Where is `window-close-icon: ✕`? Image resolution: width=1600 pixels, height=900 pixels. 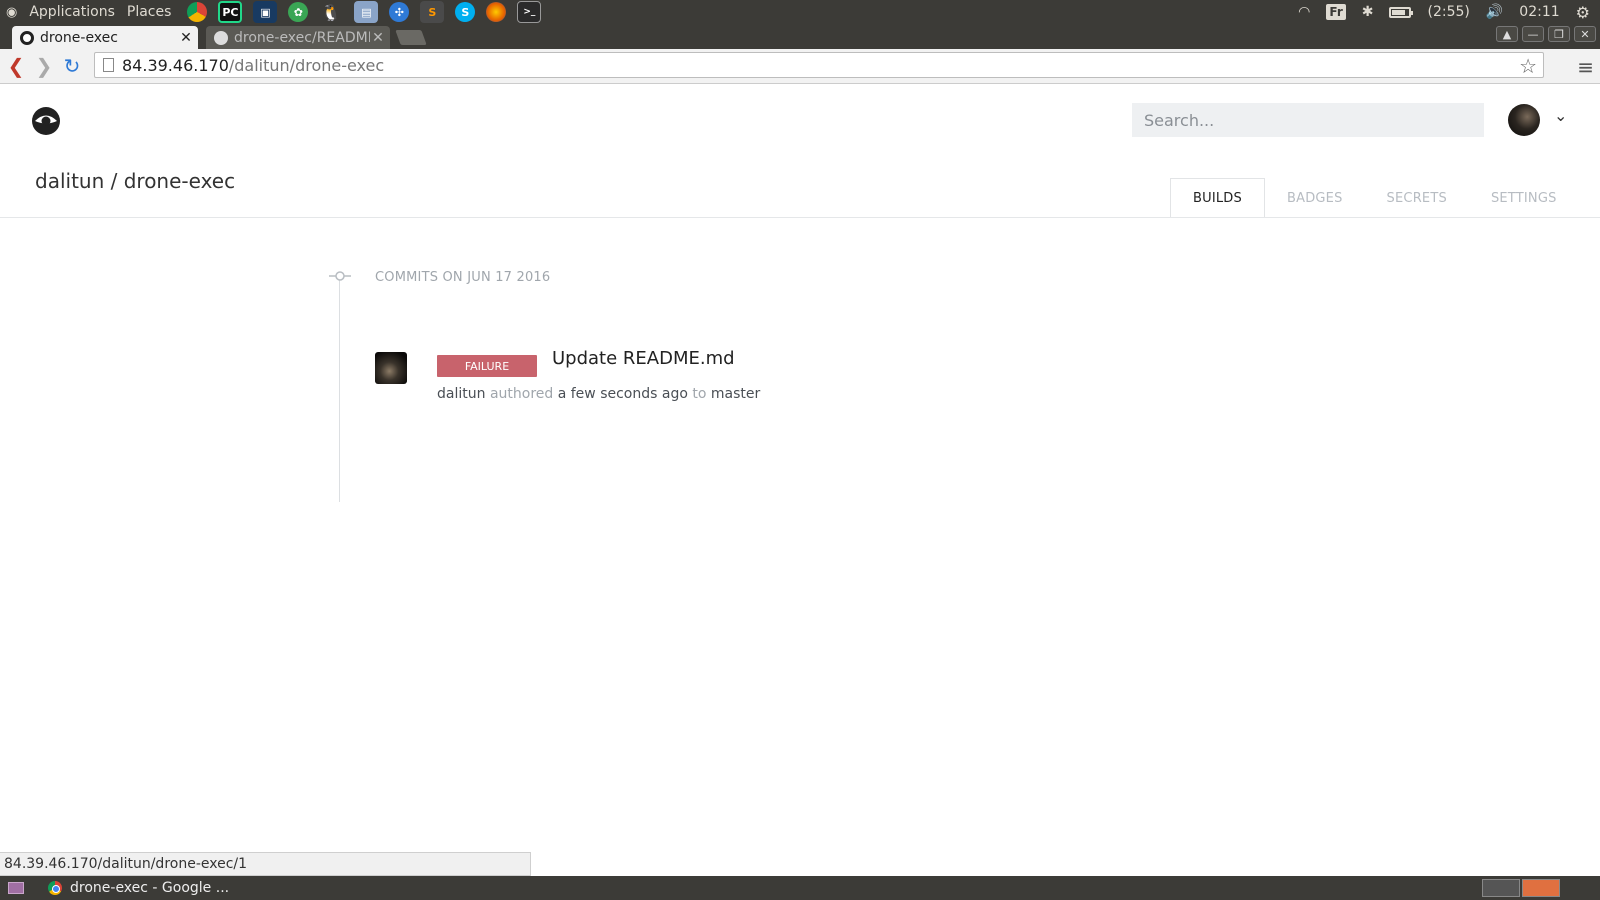 window-close-icon: ✕ is located at coordinates (1585, 34).